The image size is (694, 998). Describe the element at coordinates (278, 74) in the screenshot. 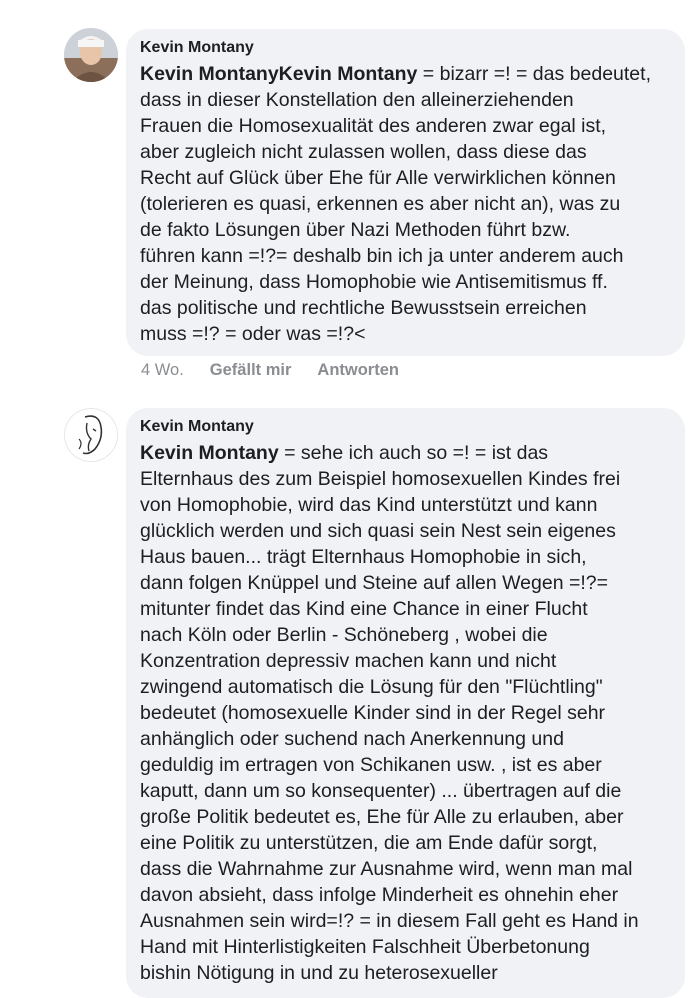

I see `mention-link: Kevin MontanyKevin Montany` at that location.